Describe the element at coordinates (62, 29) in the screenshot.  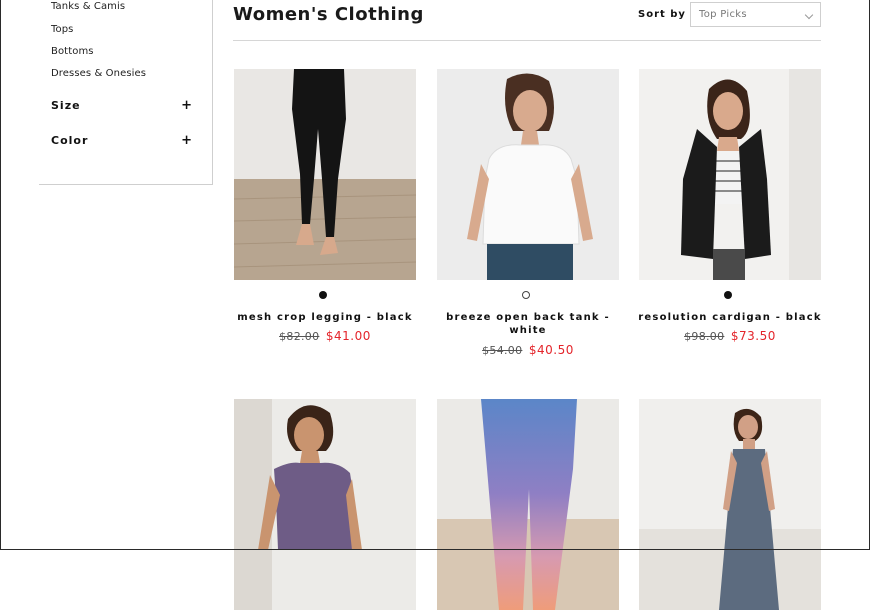
I see `category-link-tops: Tops` at that location.